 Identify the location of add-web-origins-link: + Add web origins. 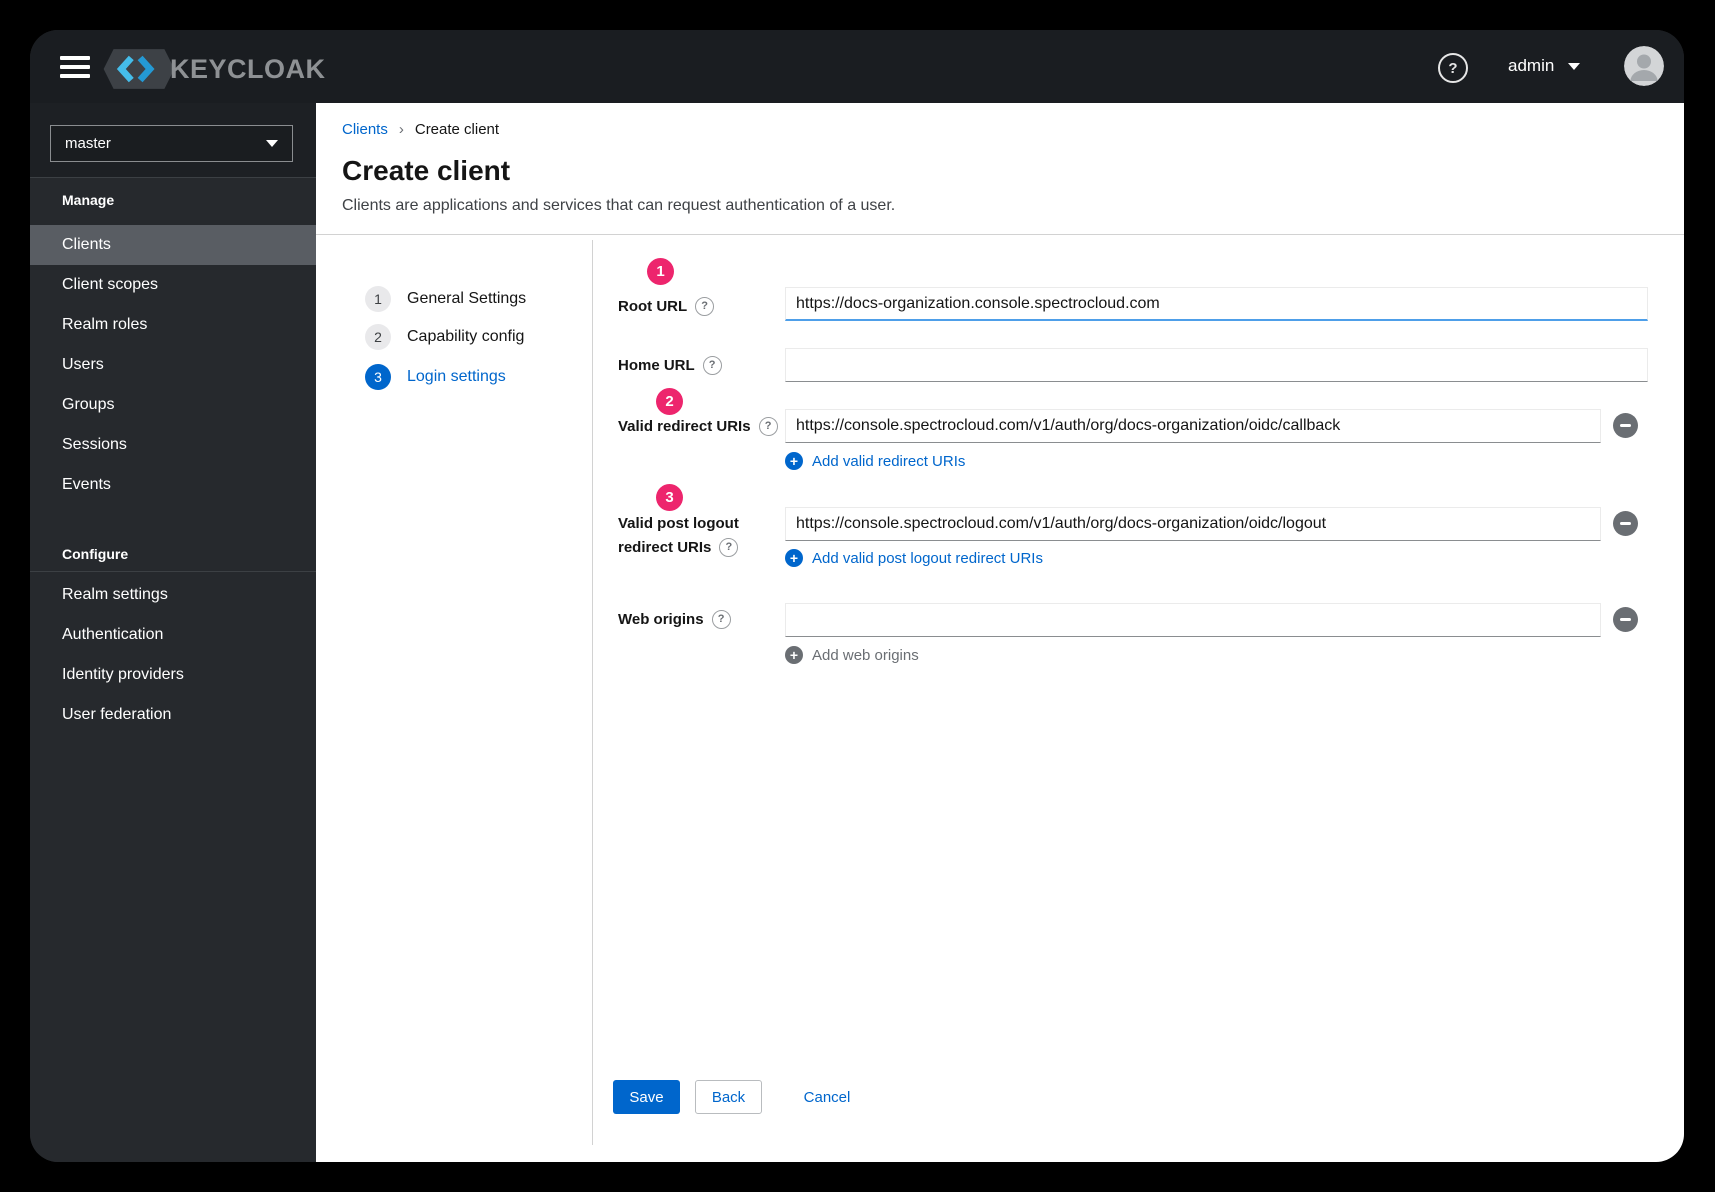
(852, 655).